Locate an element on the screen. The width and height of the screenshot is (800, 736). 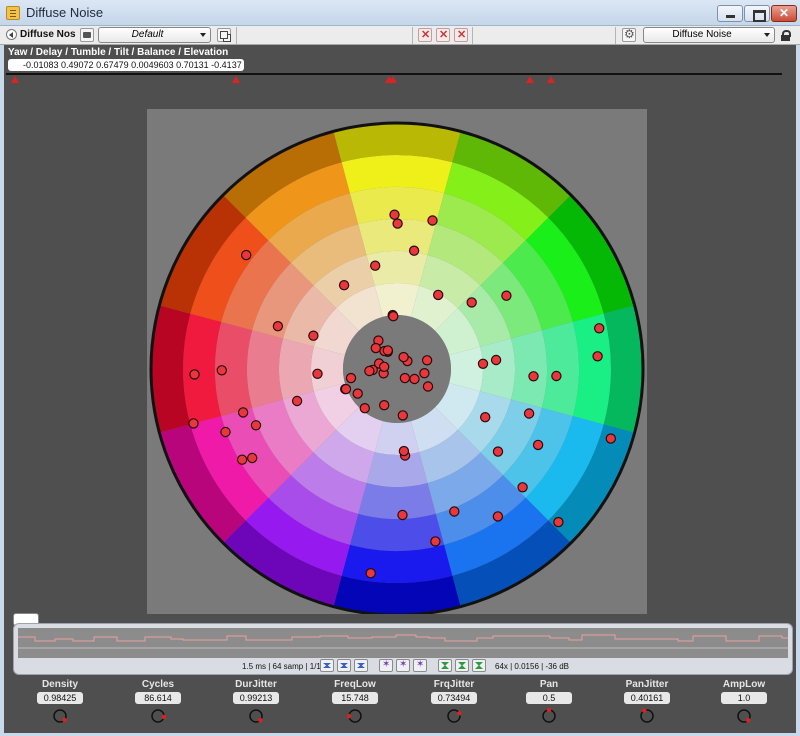
fit-icon is located at coordinates (361, 665).